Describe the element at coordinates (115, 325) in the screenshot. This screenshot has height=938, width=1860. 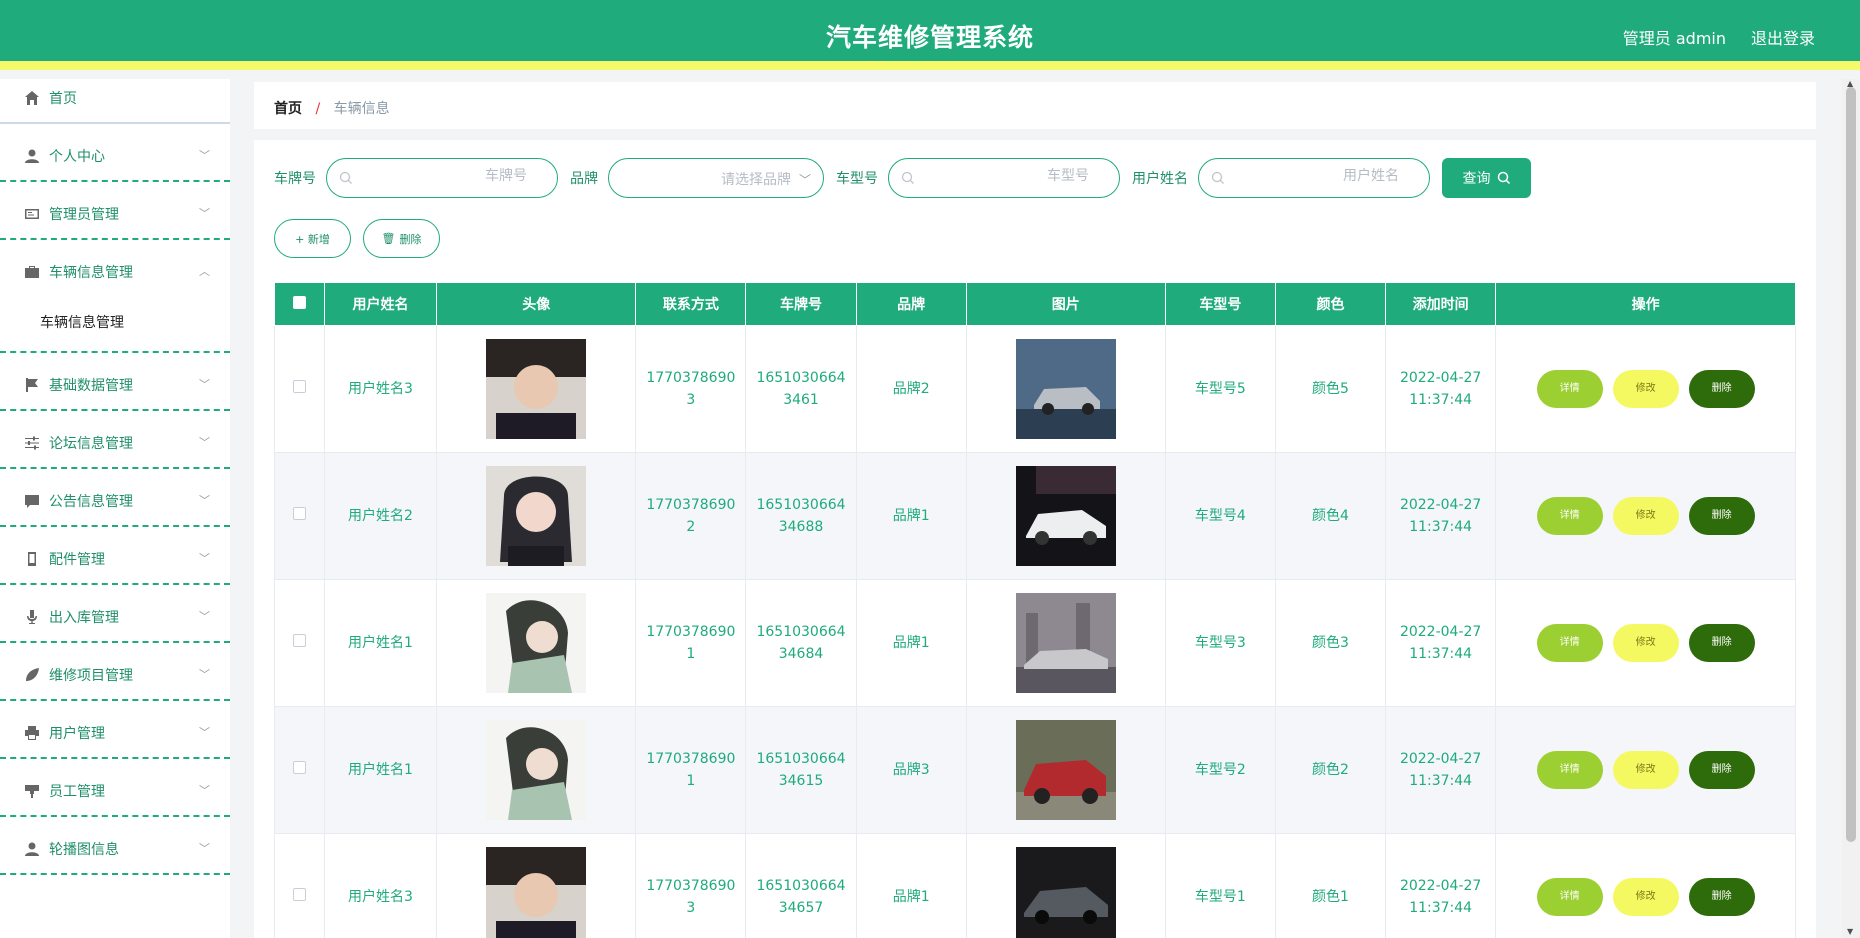
I see `sidebar-subitem-vehicle-info: 车辆信息管理` at that location.